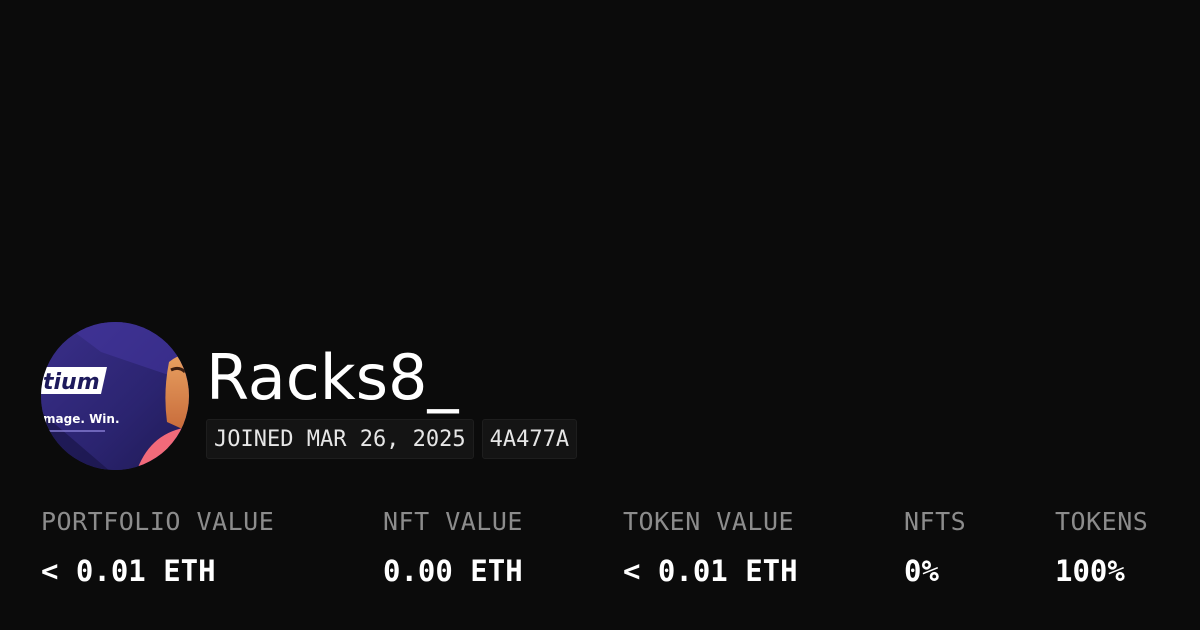 The image size is (1200, 630). I want to click on stat-portfolio-value: PORTFOLIO VALUE < 0.01 ETH, so click(157, 546).